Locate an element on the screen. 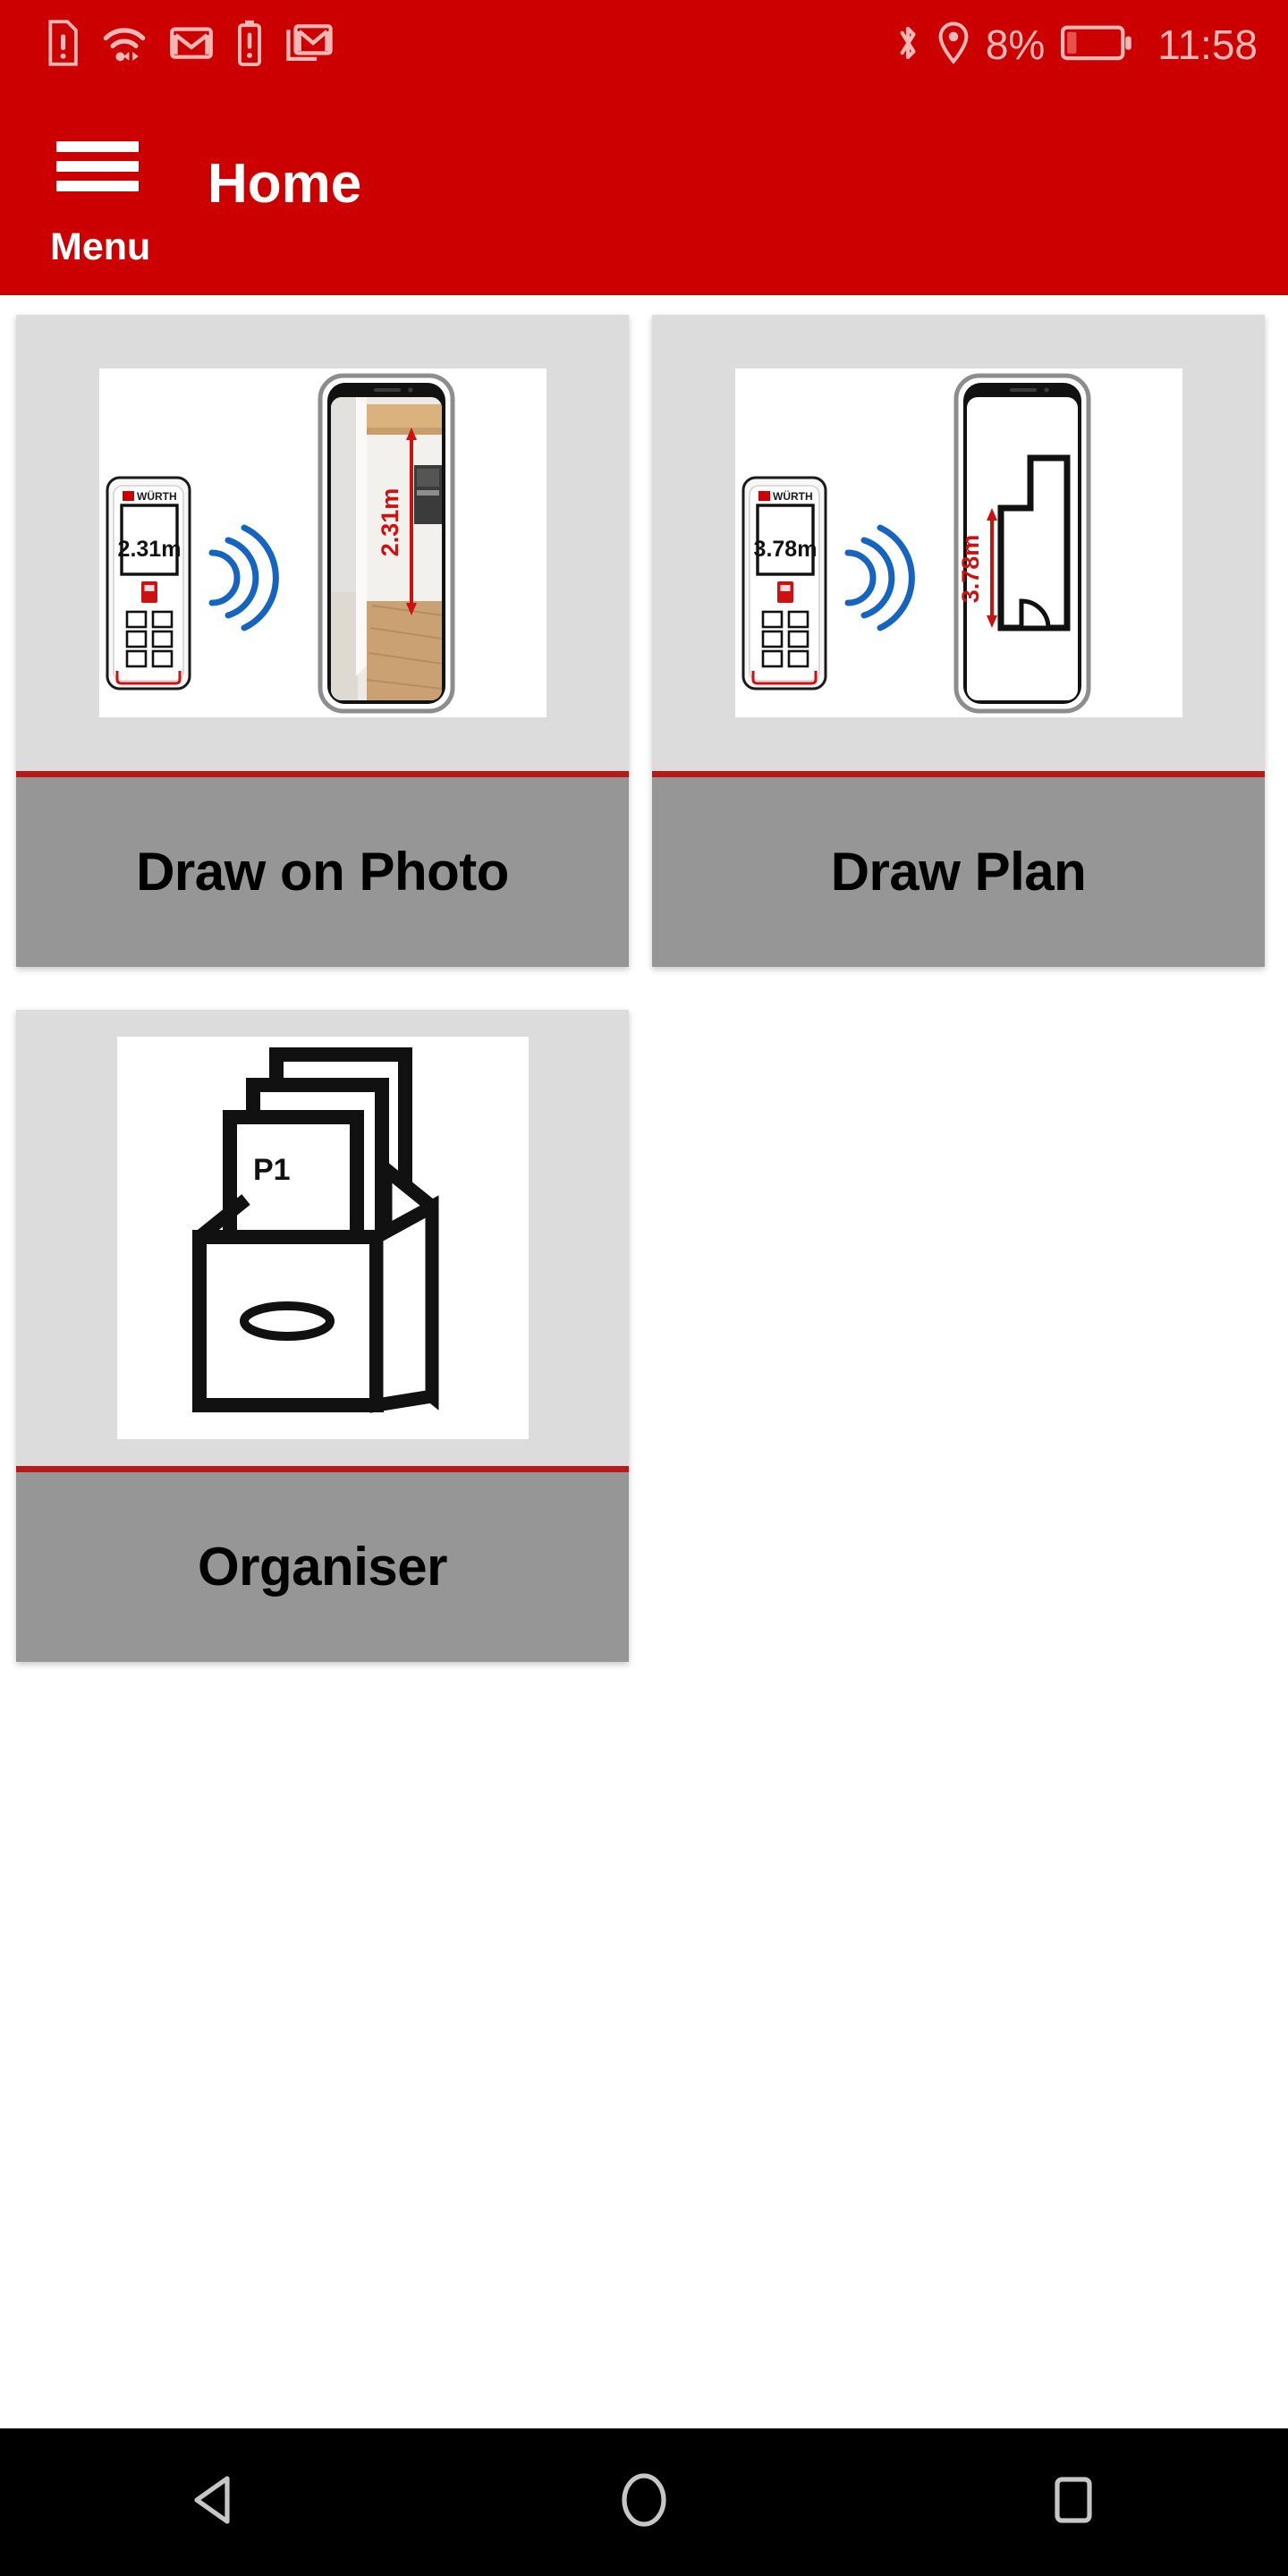 The image size is (1288, 2576). location-pin-icon is located at coordinates (953, 45).